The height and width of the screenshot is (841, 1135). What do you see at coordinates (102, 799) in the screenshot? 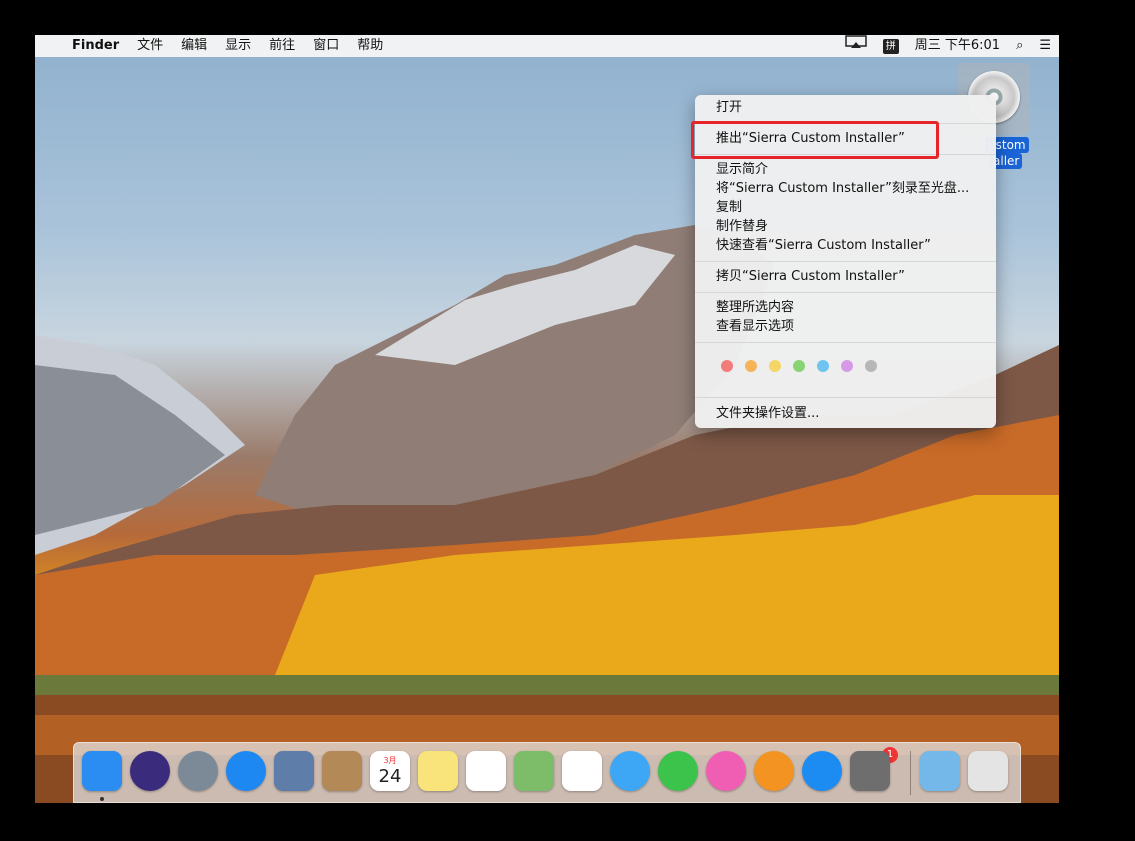
I see `running-indicator` at bounding box center [102, 799].